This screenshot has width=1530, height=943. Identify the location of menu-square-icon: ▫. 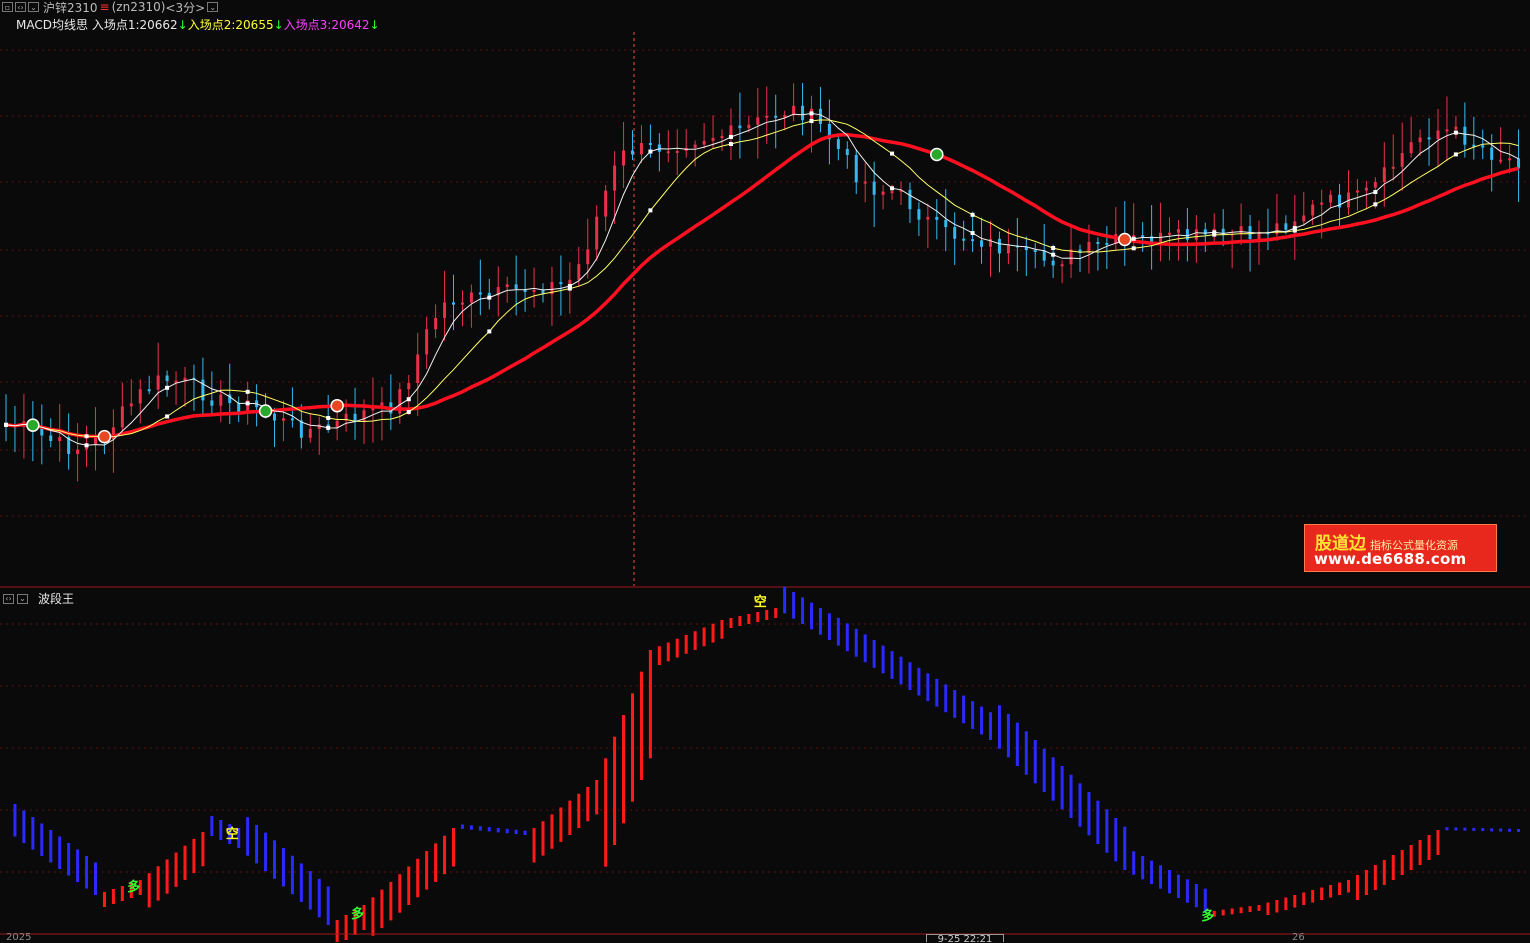
(7, 7).